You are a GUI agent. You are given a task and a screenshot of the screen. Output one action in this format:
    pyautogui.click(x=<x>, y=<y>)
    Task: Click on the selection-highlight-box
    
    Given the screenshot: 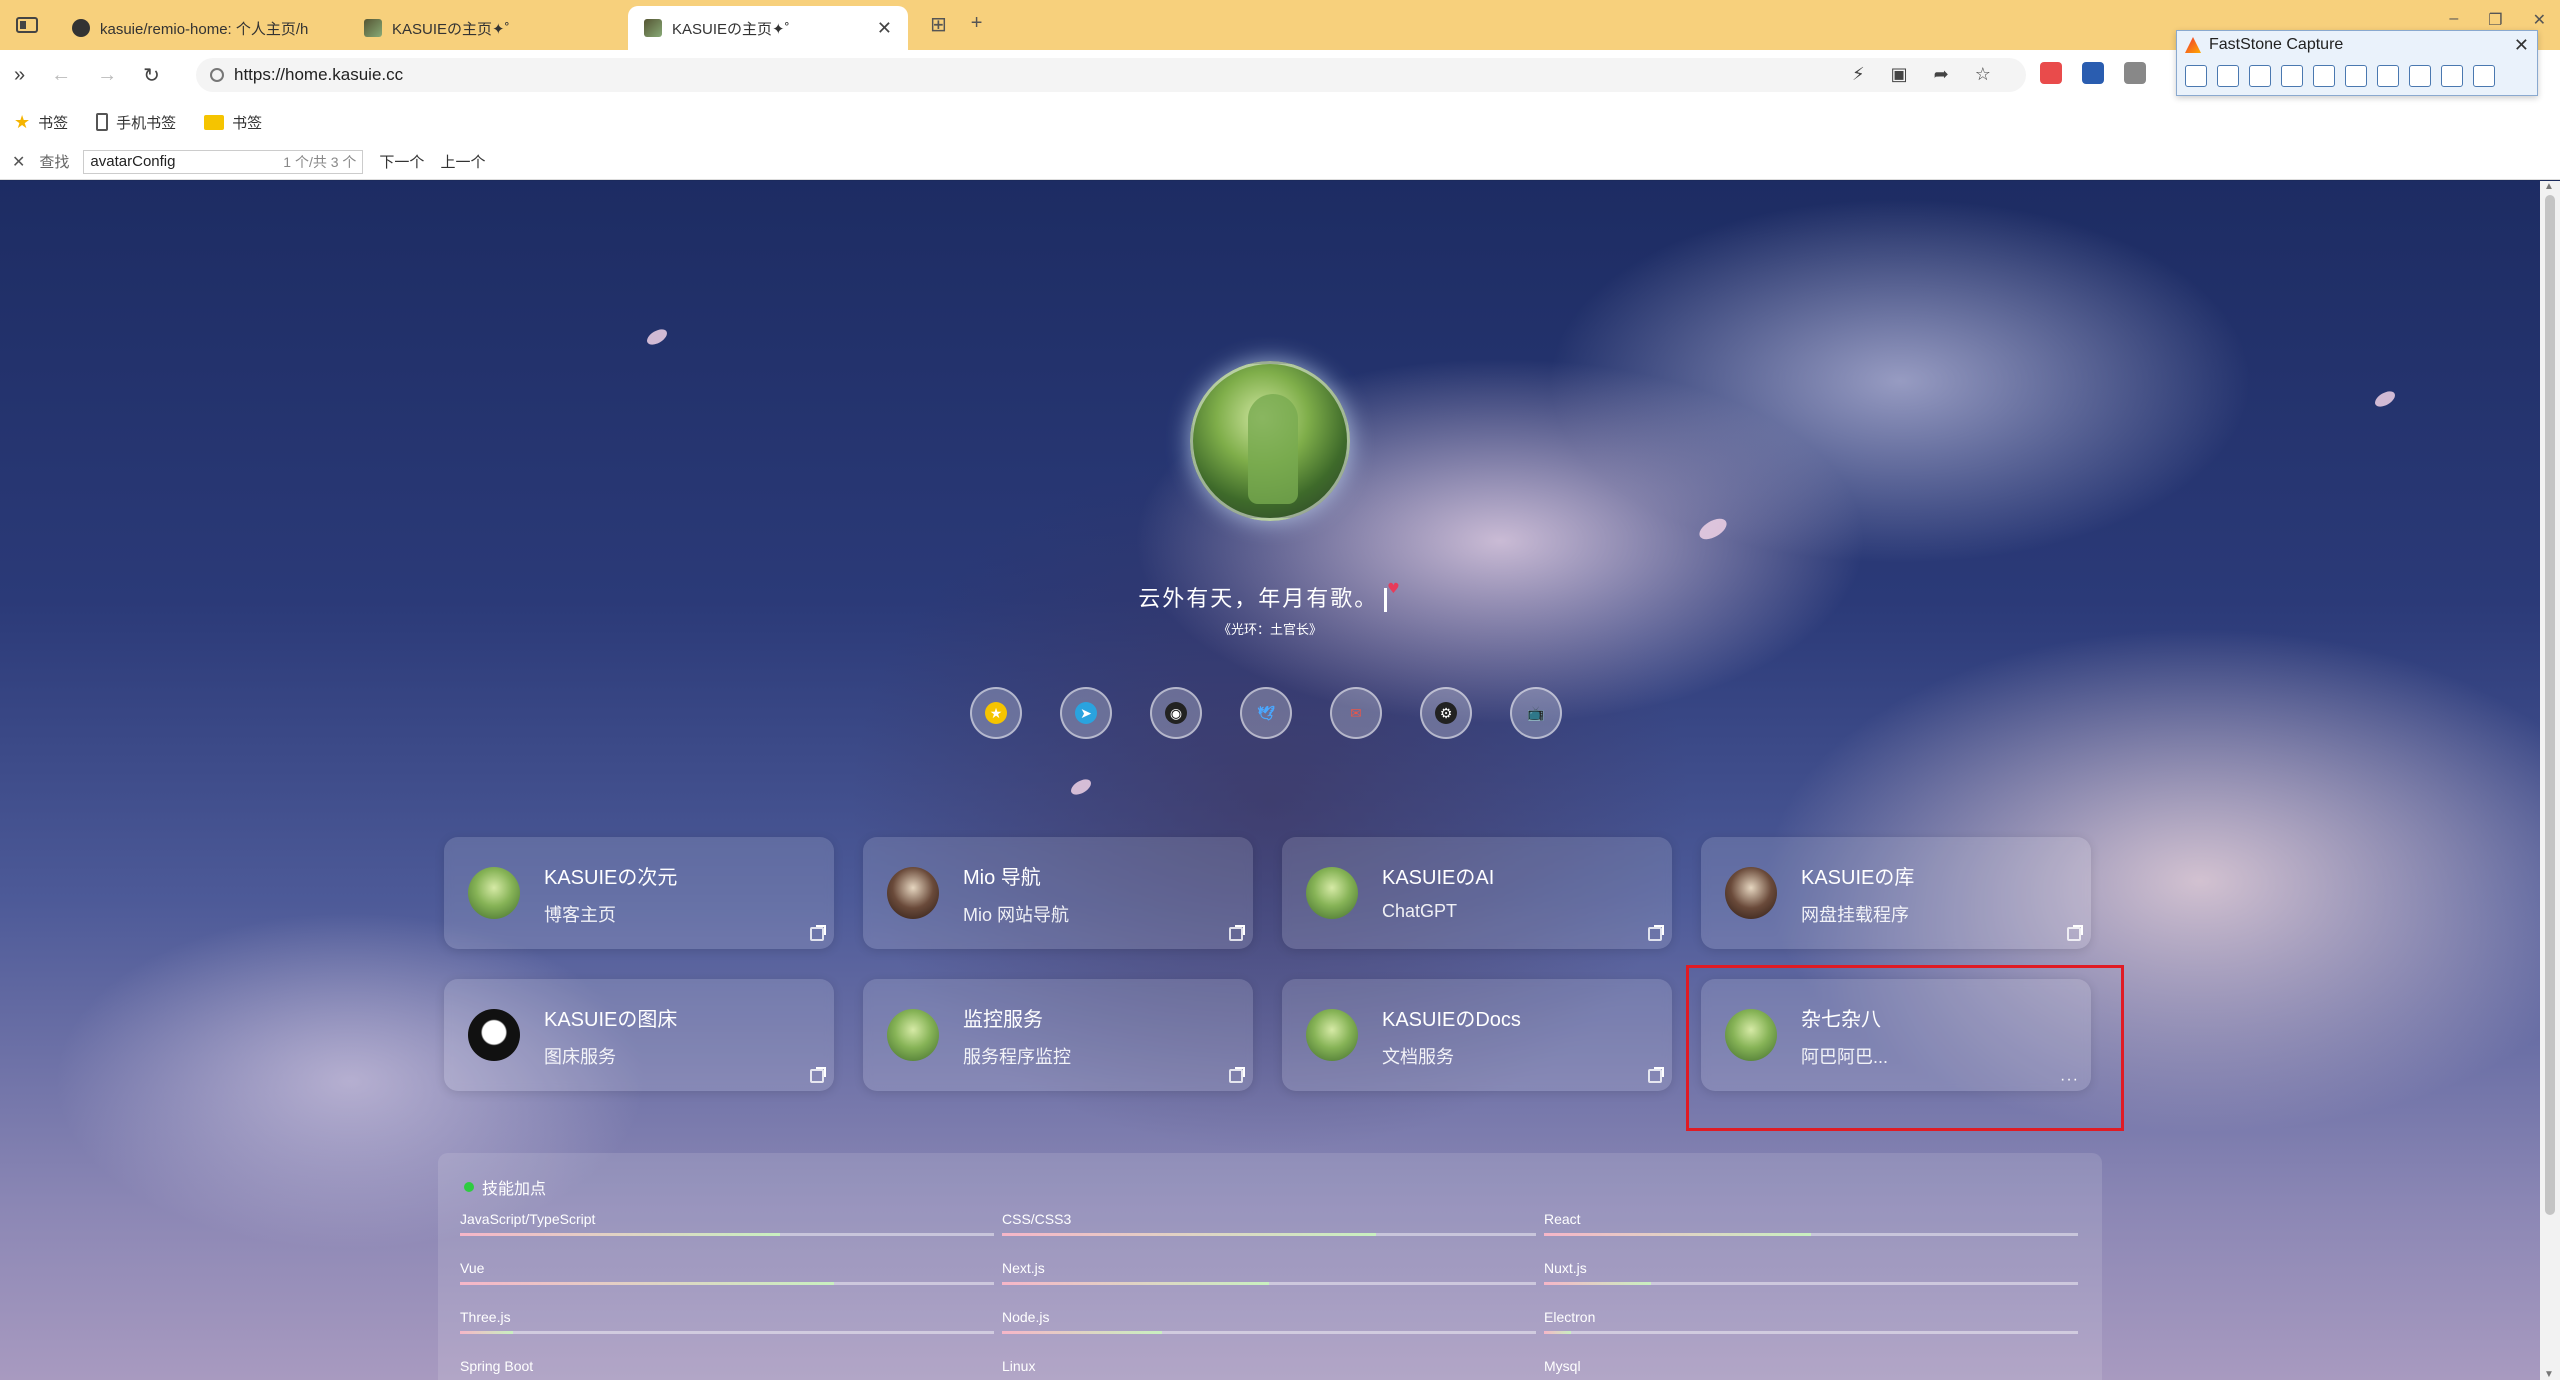 What is the action you would take?
    pyautogui.click(x=1905, y=1048)
    